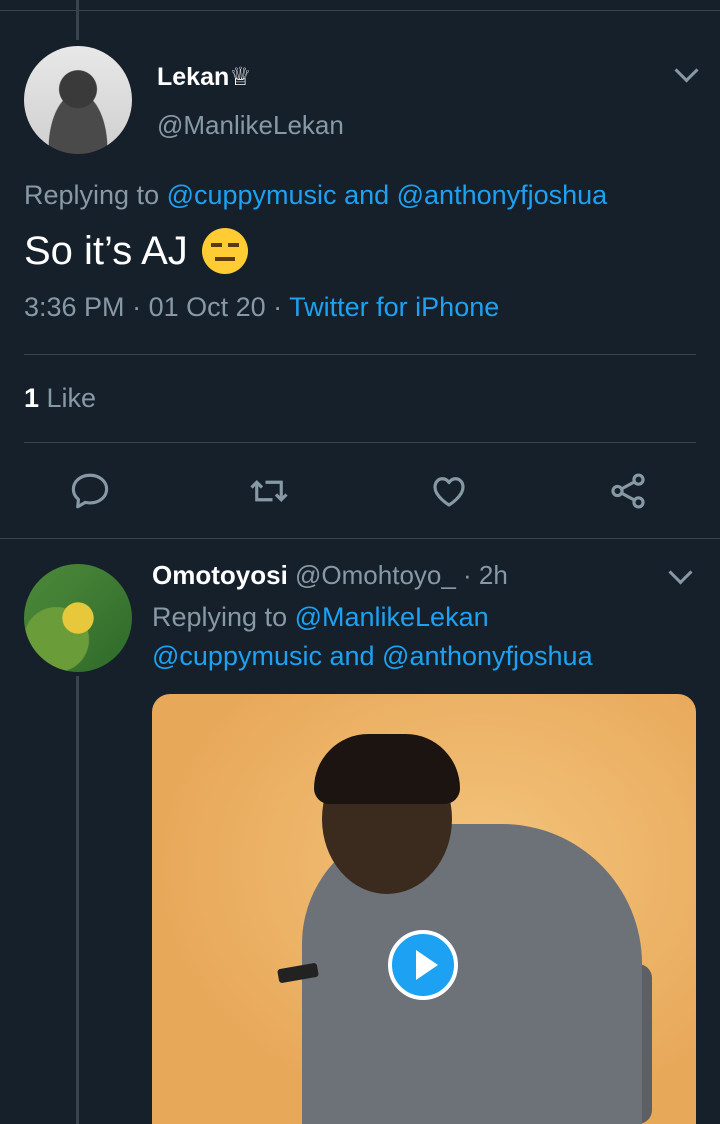 The height and width of the screenshot is (1124, 720). What do you see at coordinates (250, 125) in the screenshot?
I see `user-handle: @ManlikeLekan` at bounding box center [250, 125].